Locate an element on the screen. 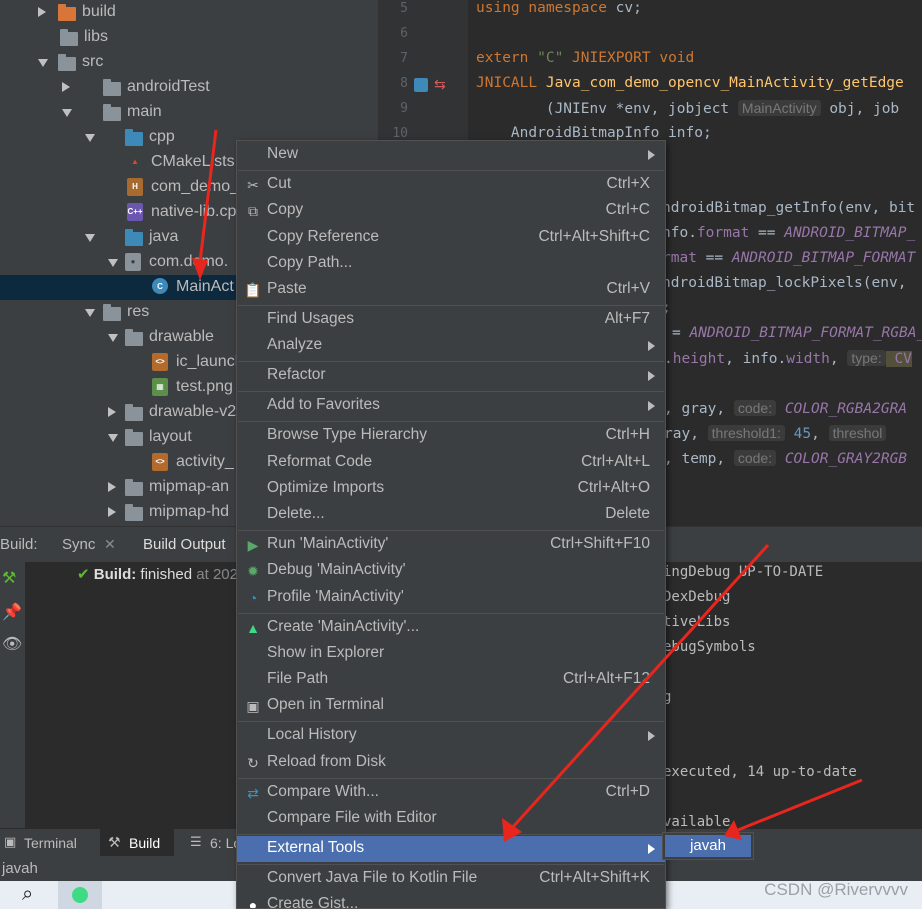 Image resolution: width=922 pixels, height=909 pixels. menu-item-show-in-explorer: Show in Explorer is located at coordinates (451, 654).